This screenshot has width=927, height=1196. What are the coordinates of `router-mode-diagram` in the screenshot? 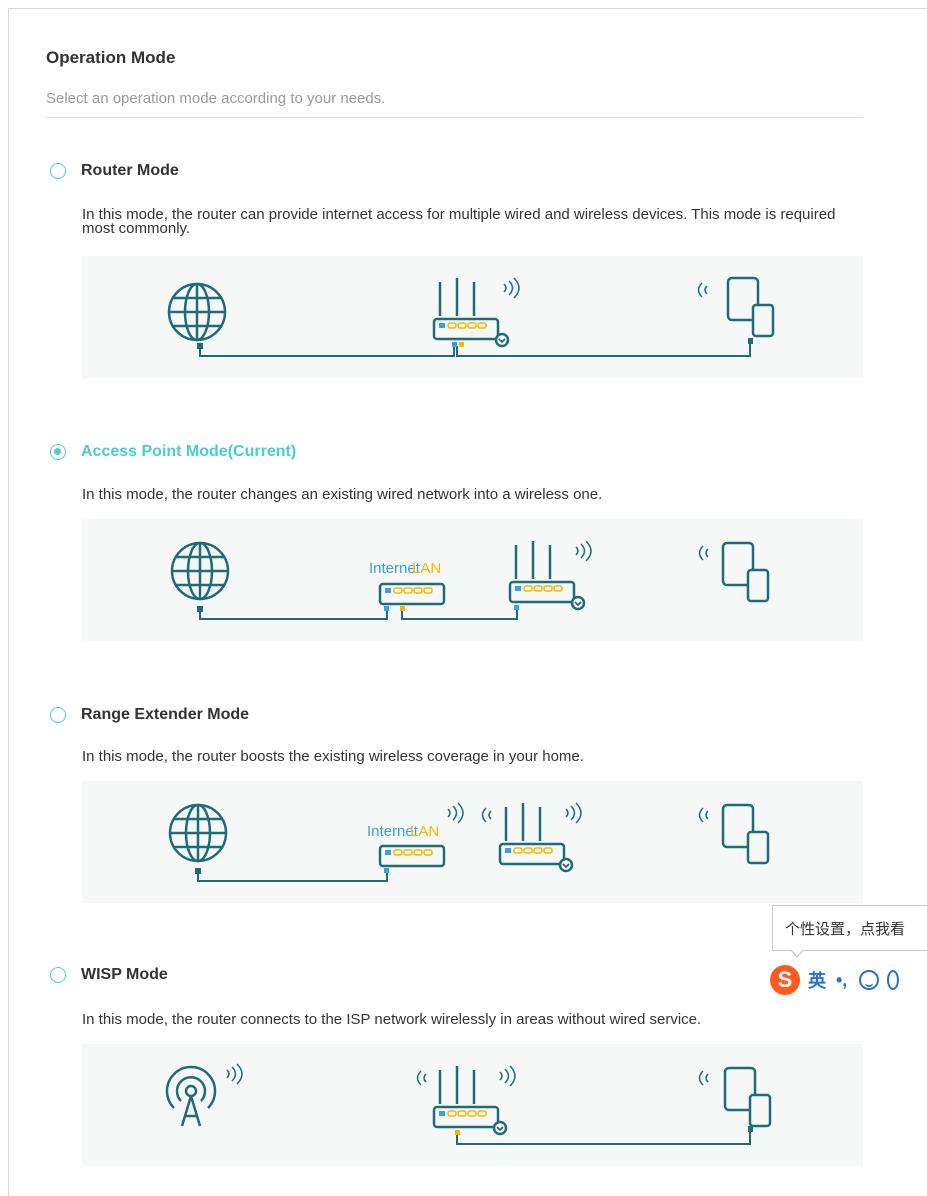 It's located at (472, 317).